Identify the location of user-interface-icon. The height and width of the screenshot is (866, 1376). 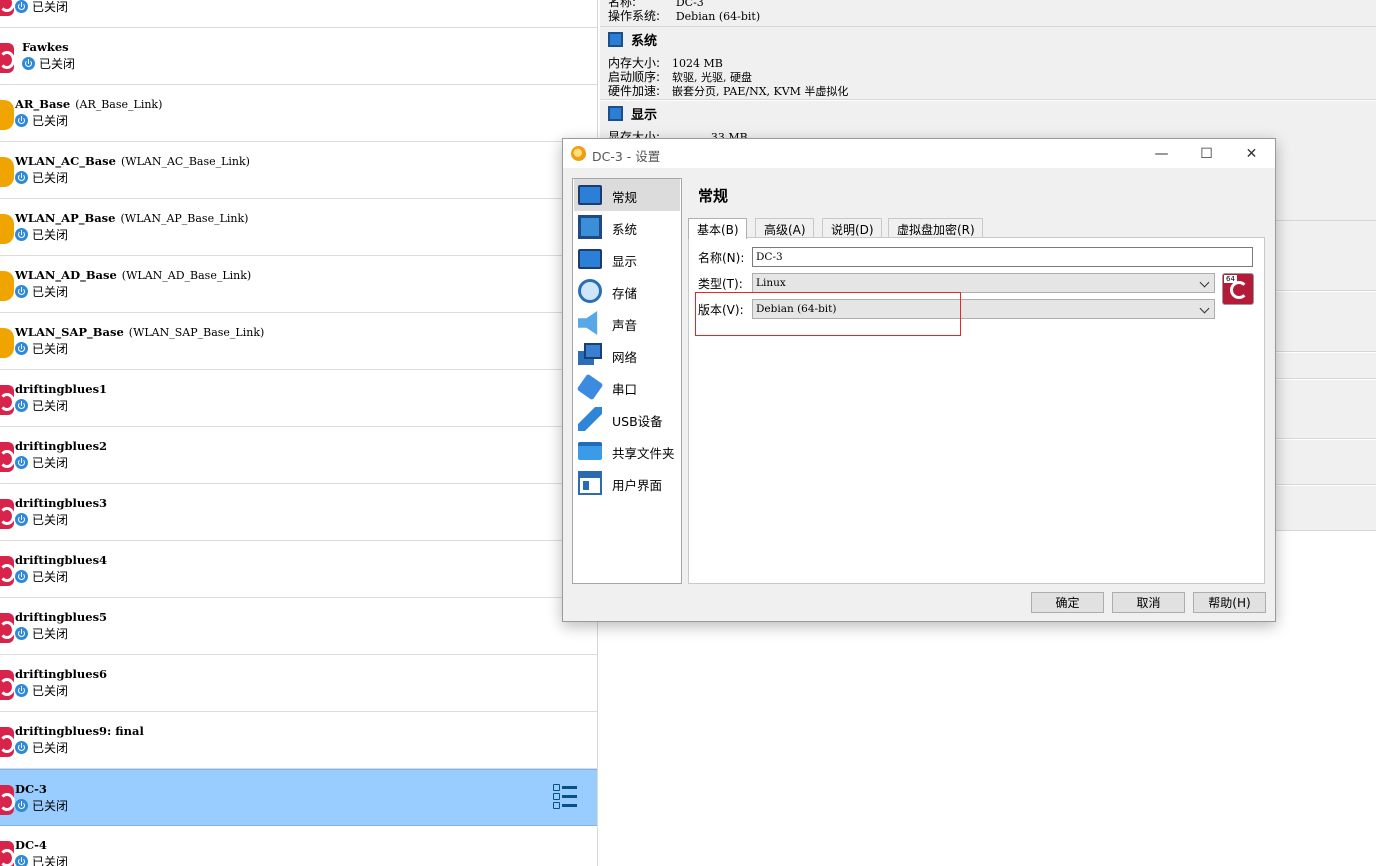
(590, 483).